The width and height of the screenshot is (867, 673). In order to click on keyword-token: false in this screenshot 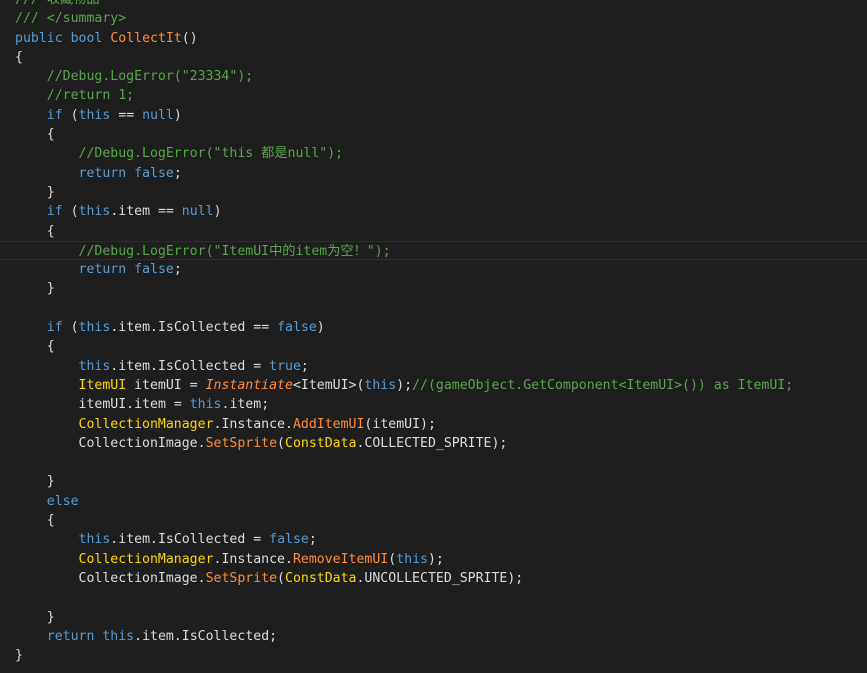, I will do `click(154, 270)`.